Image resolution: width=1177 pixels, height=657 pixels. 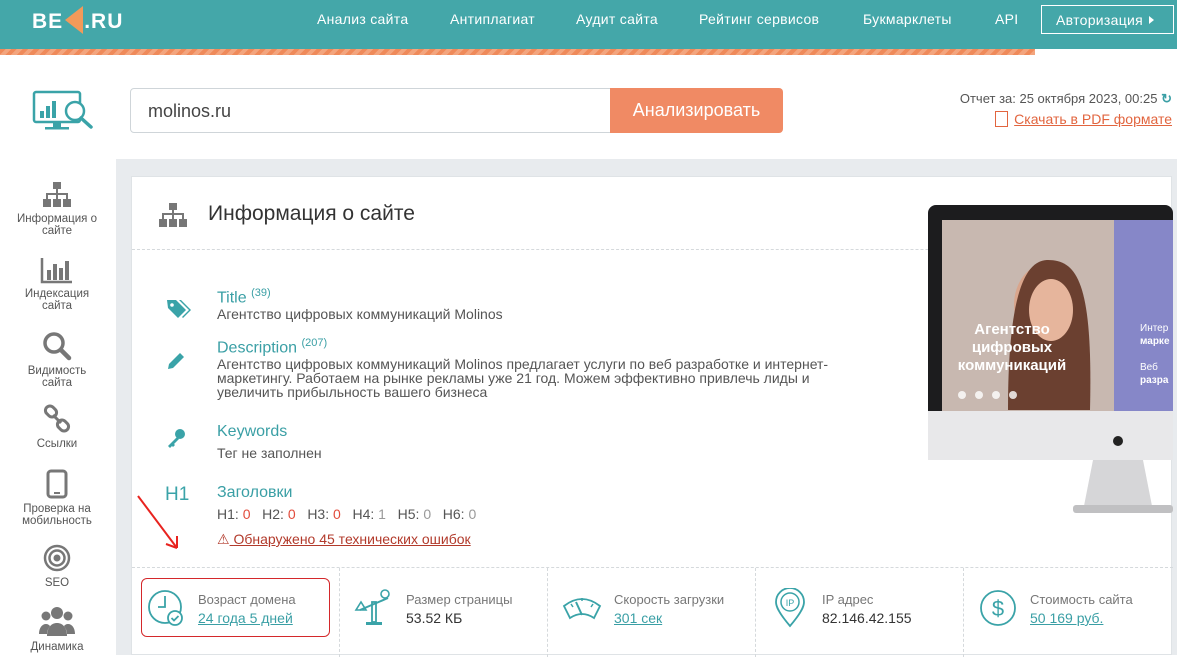 I want to click on preview-headline: Агентство цифровых коммуникаций, so click(x=1012, y=347).